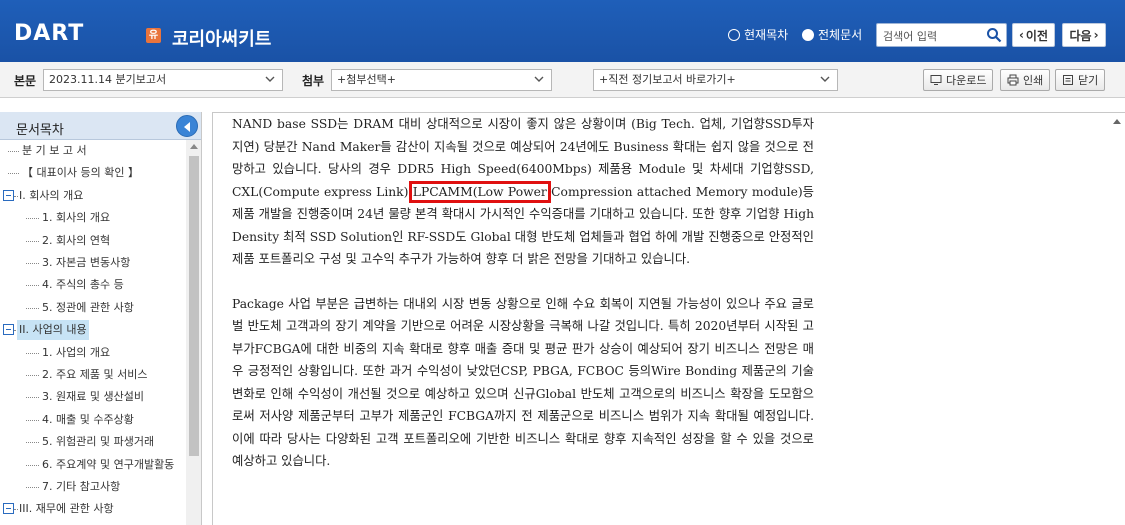 The image size is (1125, 525). I want to click on close-button: 닫기, so click(1080, 80).